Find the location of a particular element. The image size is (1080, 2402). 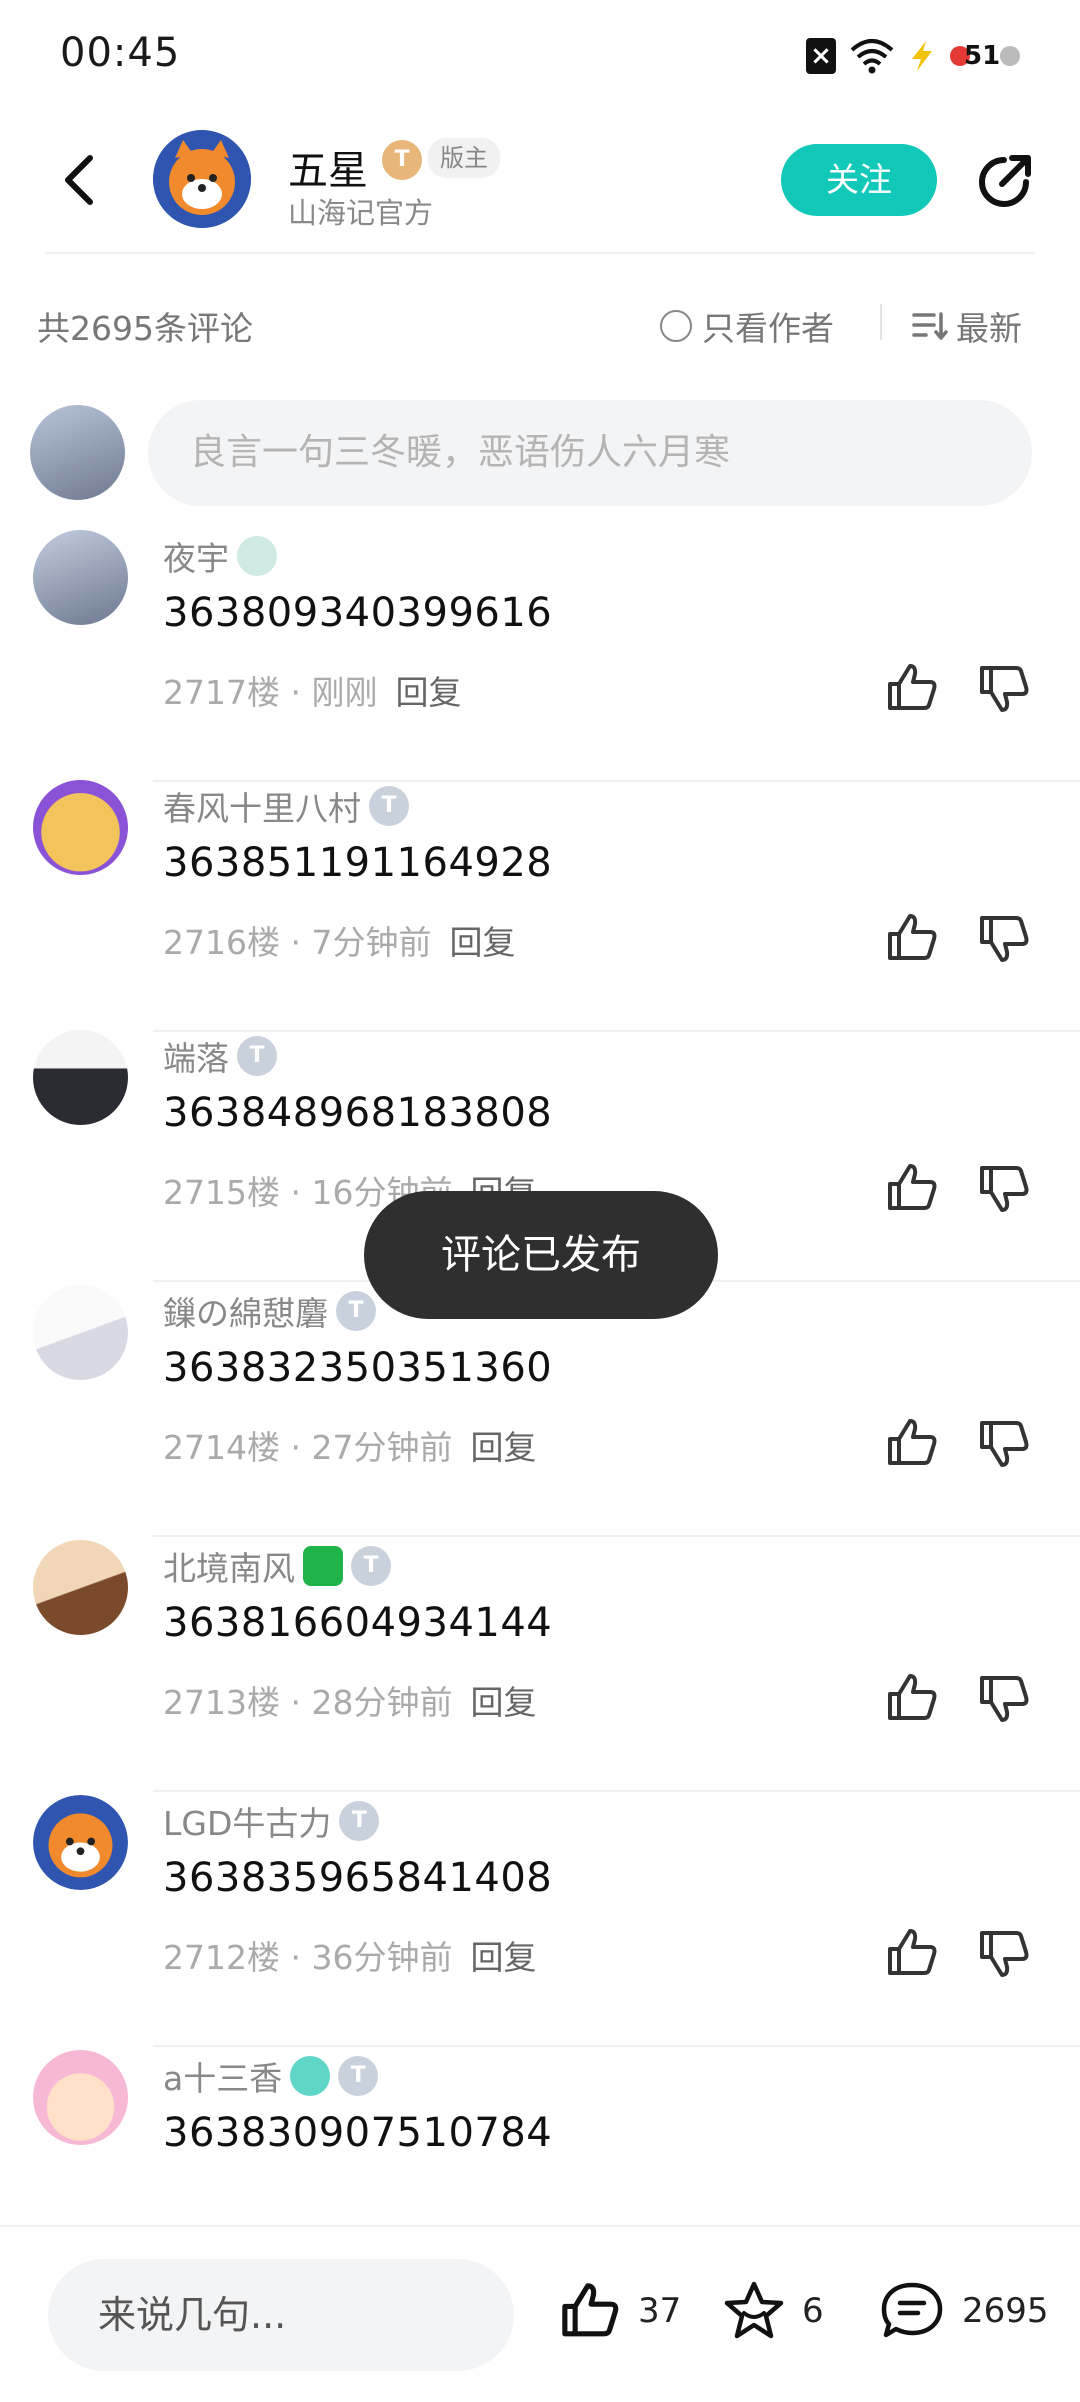

bottom-action-bar: 来说几句... 37 6 2695 is located at coordinates (540, 2313).